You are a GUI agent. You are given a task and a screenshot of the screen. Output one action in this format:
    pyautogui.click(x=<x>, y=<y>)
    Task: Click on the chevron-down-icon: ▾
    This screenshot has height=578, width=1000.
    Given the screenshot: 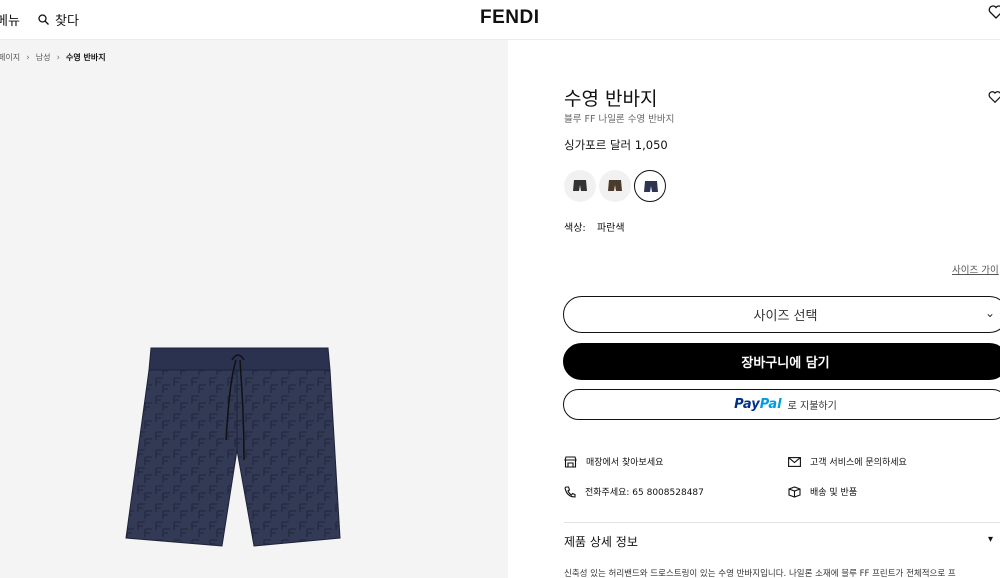 What is the action you would take?
    pyautogui.click(x=990, y=539)
    